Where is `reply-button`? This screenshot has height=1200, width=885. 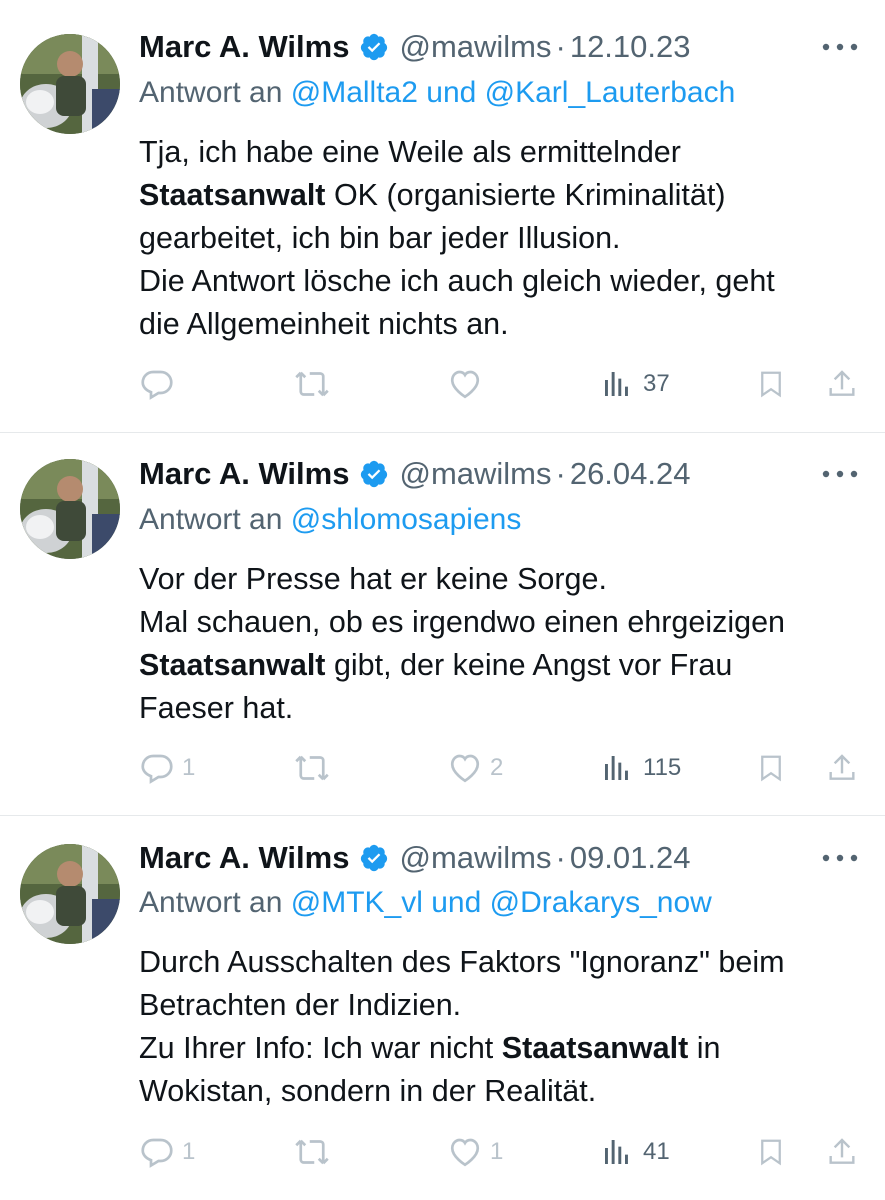
reply-button is located at coordinates (160, 384).